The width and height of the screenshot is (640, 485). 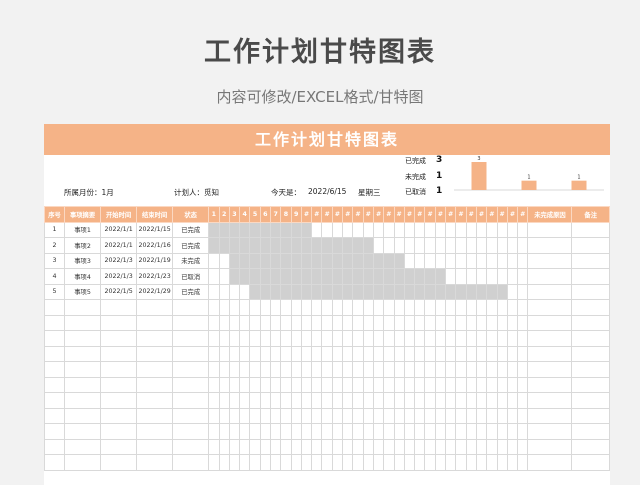 What do you see at coordinates (578, 178) in the screenshot?
I see `chart-data-label: 1` at bounding box center [578, 178].